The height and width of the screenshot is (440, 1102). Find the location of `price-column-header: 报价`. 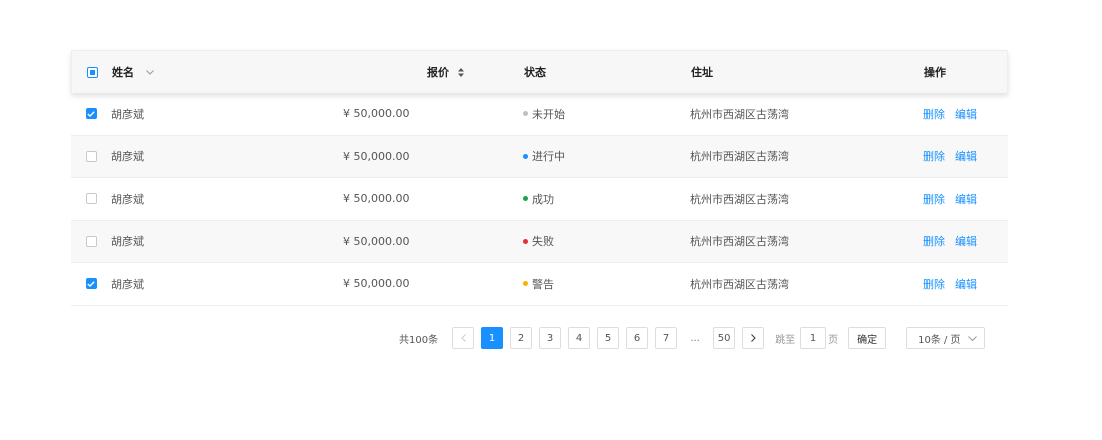

price-column-header: 报价 is located at coordinates (383, 72).